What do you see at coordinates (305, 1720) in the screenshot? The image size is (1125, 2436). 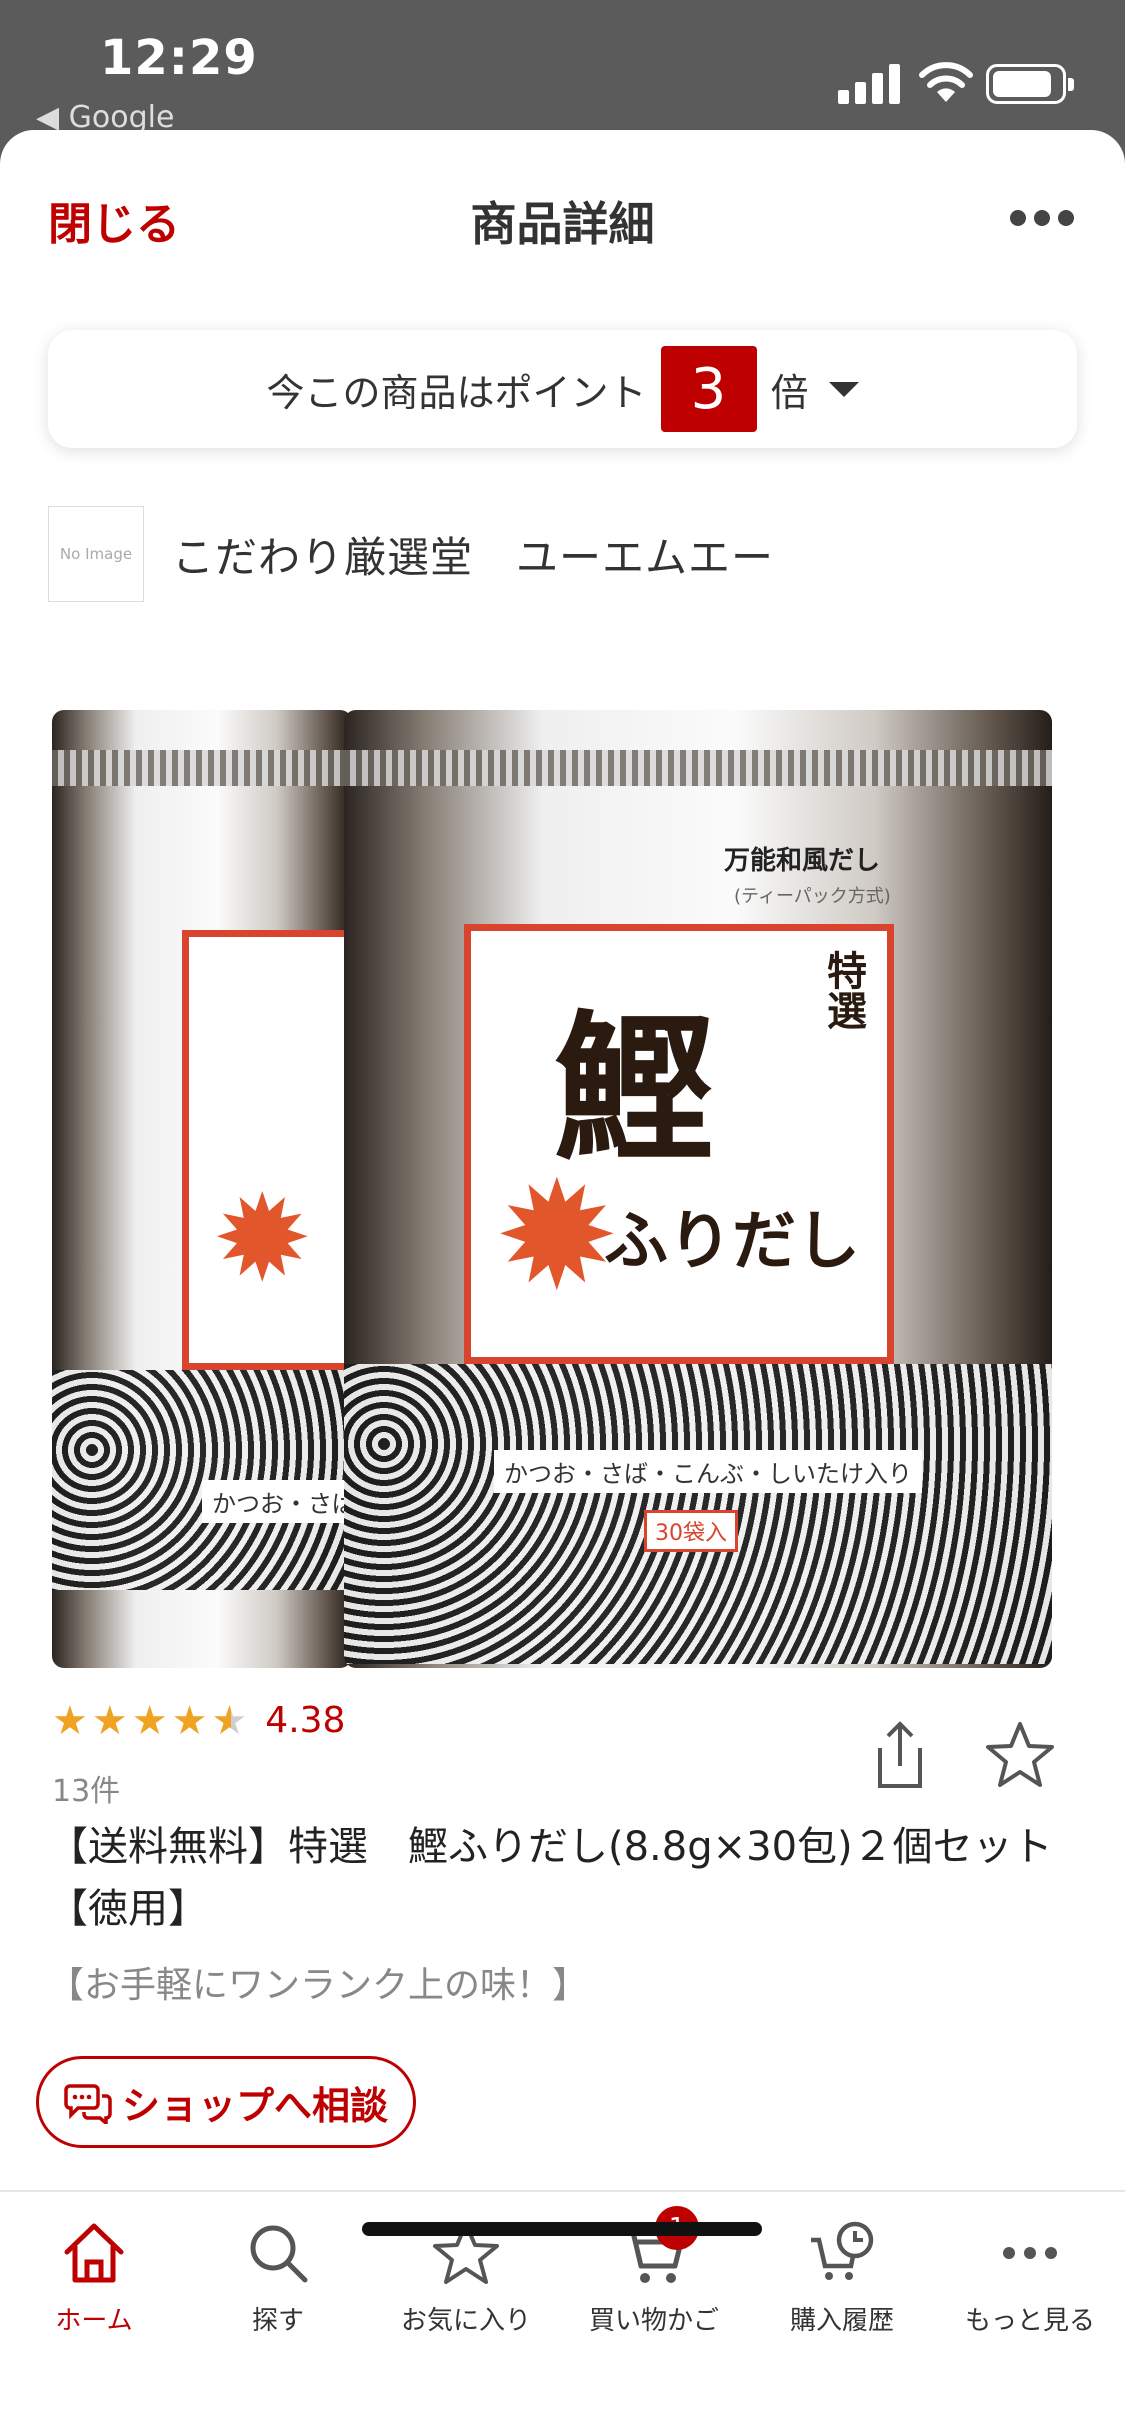 I see `rating-value: 4.38` at bounding box center [305, 1720].